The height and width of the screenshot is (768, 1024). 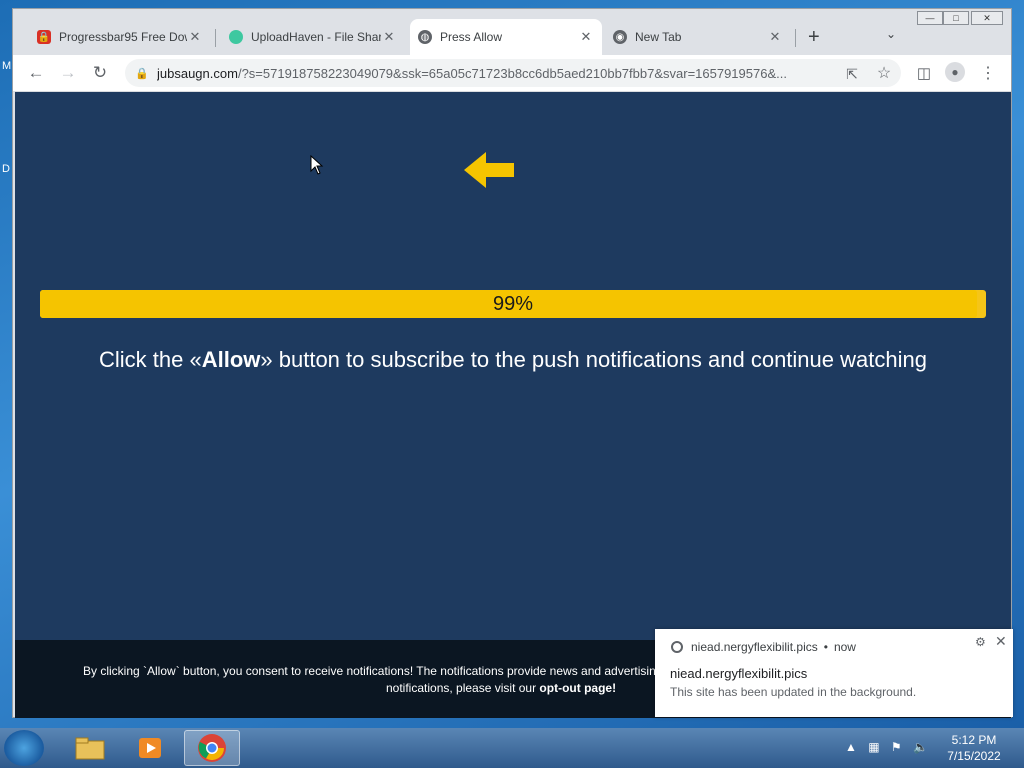 What do you see at coordinates (512, 748) in the screenshot?
I see `taskbar: ▲ ▦ ⚑ 🔈 5:12 PM 7/15/2022` at bounding box center [512, 748].